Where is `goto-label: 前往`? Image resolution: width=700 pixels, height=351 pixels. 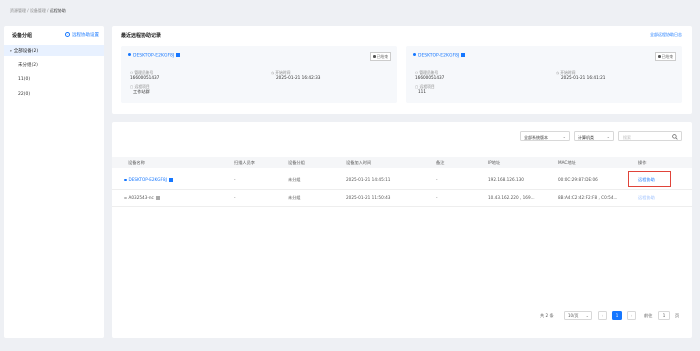 goto-label: 前往 is located at coordinates (648, 315).